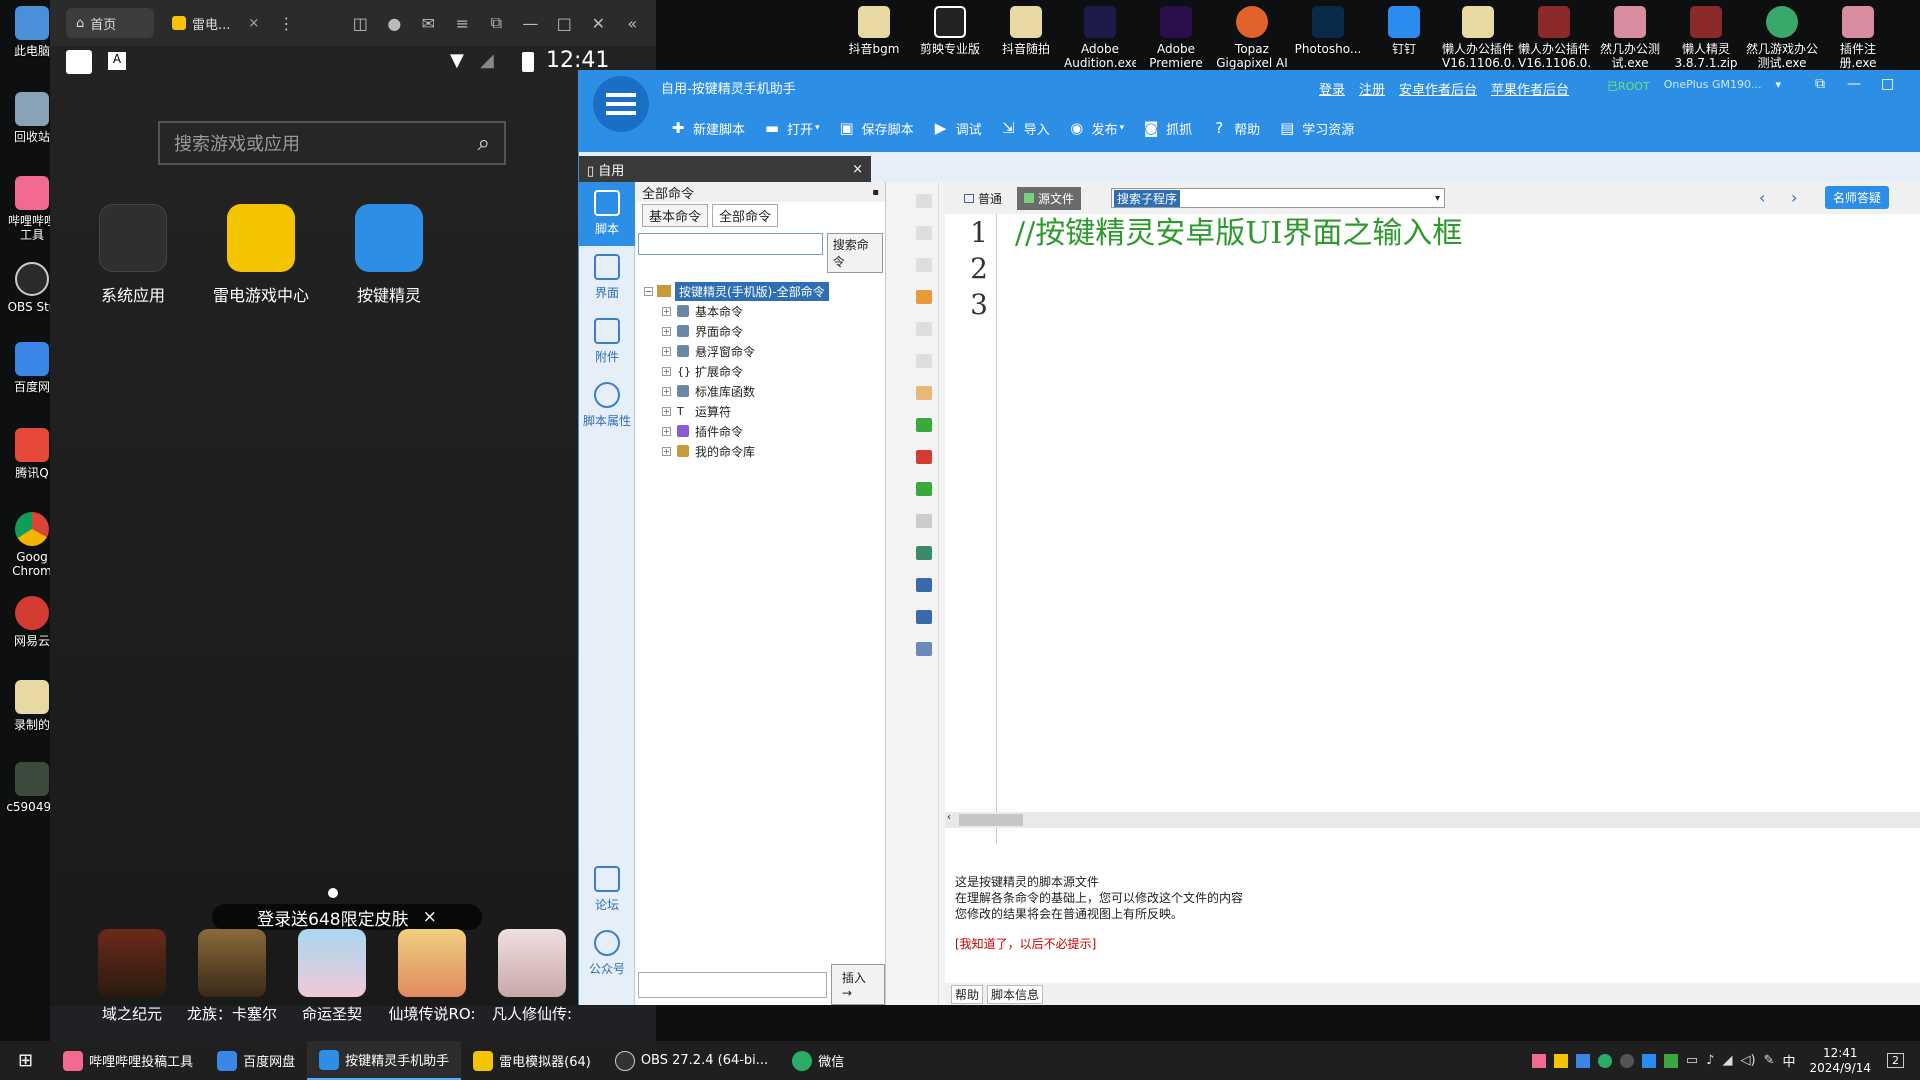 The height and width of the screenshot is (1080, 1920). I want to click on window-icon, so click(923, 649).